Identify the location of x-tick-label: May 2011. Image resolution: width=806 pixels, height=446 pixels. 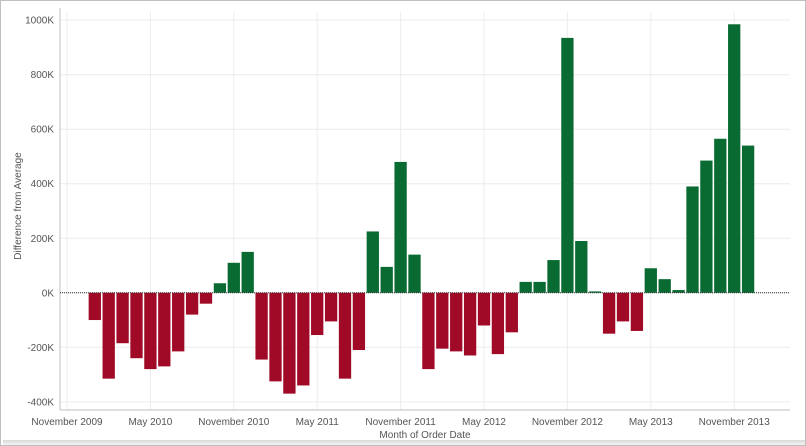
(318, 422).